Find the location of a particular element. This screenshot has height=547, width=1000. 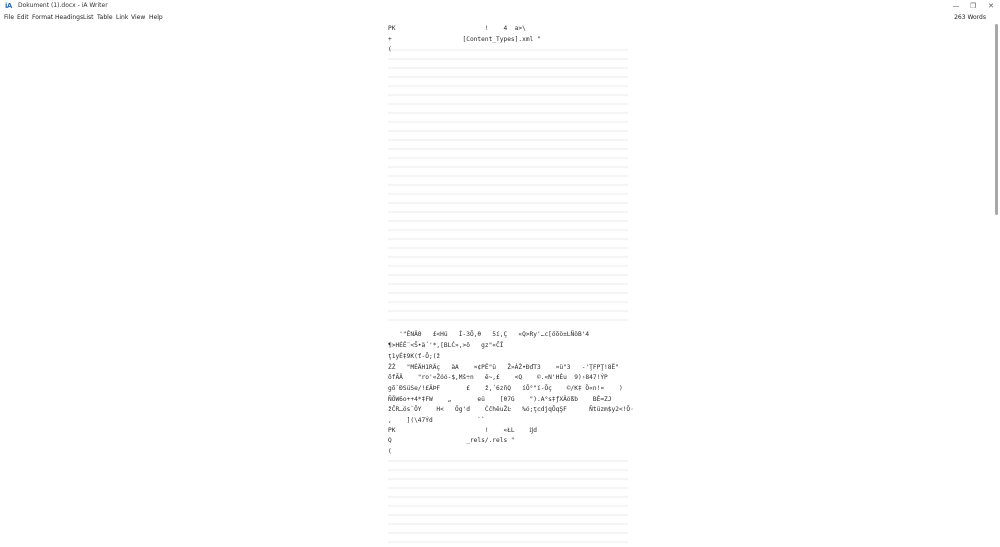

ia-writer-logo-icon: iA is located at coordinates (8, 6).